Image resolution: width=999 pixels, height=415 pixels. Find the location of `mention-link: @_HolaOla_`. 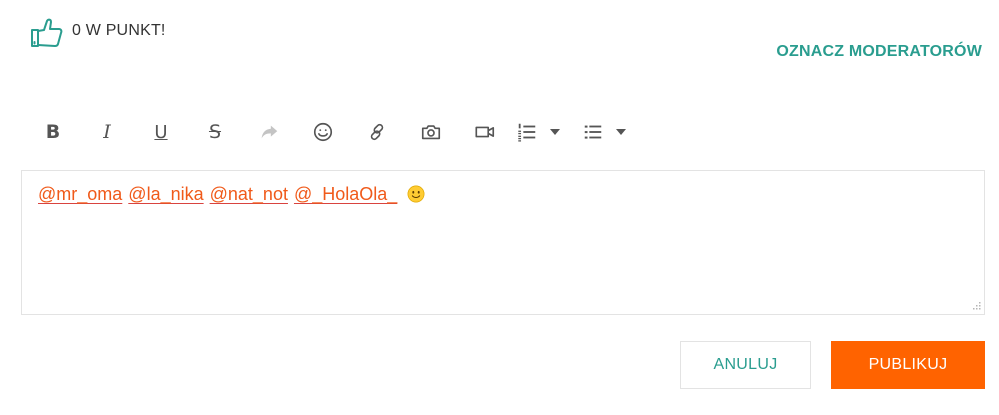

mention-link: @_HolaOla_ is located at coordinates (345, 194).